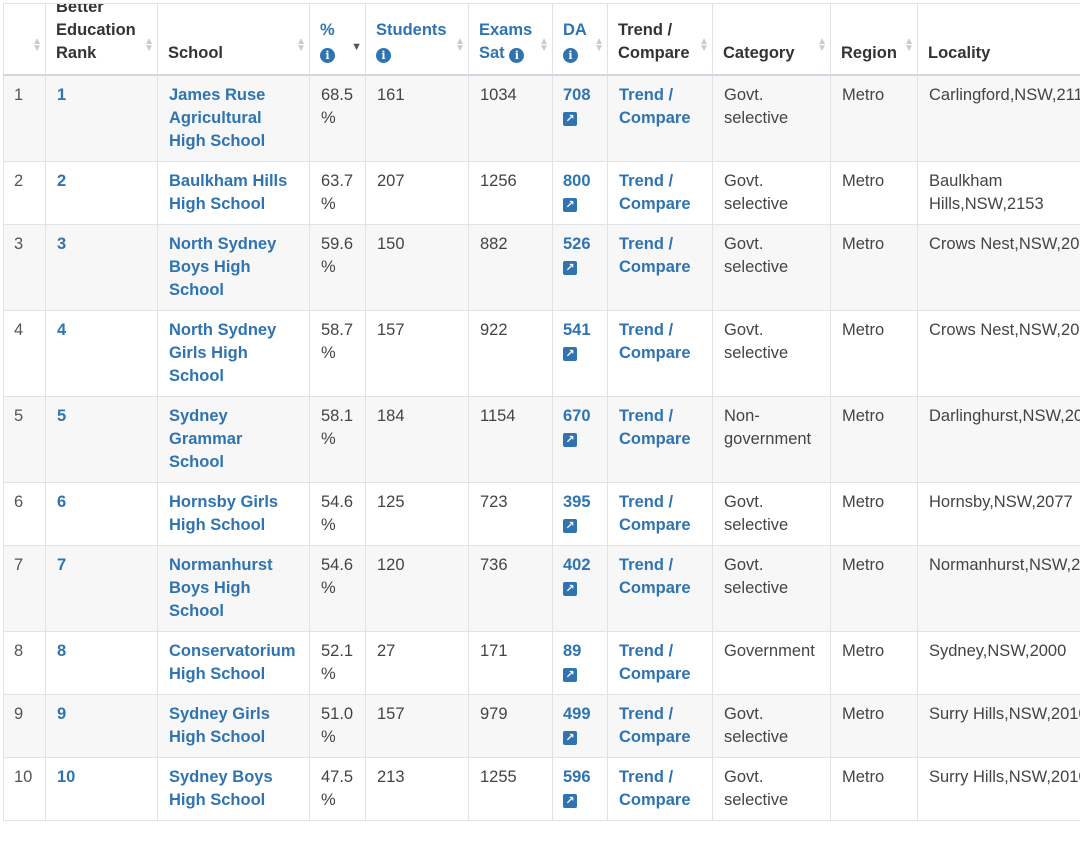  What do you see at coordinates (411, 30) in the screenshot?
I see `col-header-students-text: Students` at bounding box center [411, 30].